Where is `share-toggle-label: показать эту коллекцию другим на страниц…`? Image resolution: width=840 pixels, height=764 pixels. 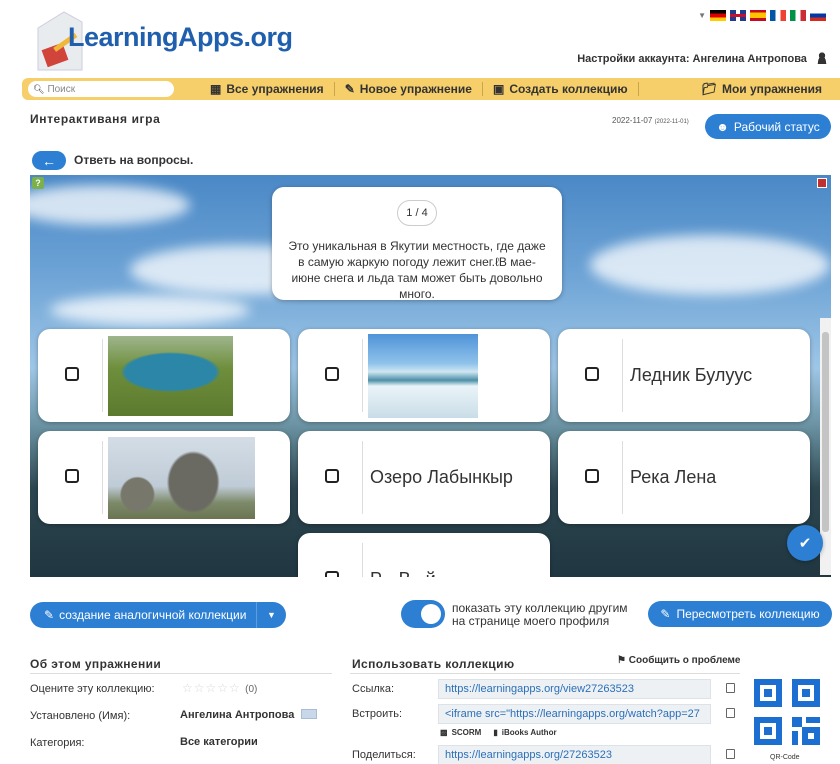
share-toggle-label: показать эту коллекцию другим на страниц… is located at coordinates (540, 615).